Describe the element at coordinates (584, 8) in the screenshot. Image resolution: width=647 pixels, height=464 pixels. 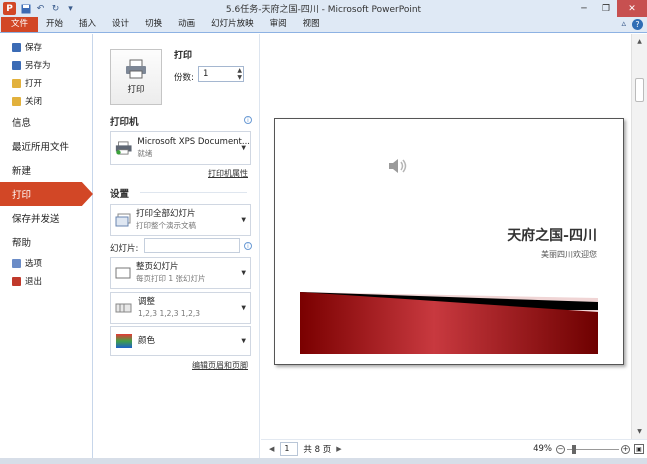
I see `minimize-icon: ─` at that location.